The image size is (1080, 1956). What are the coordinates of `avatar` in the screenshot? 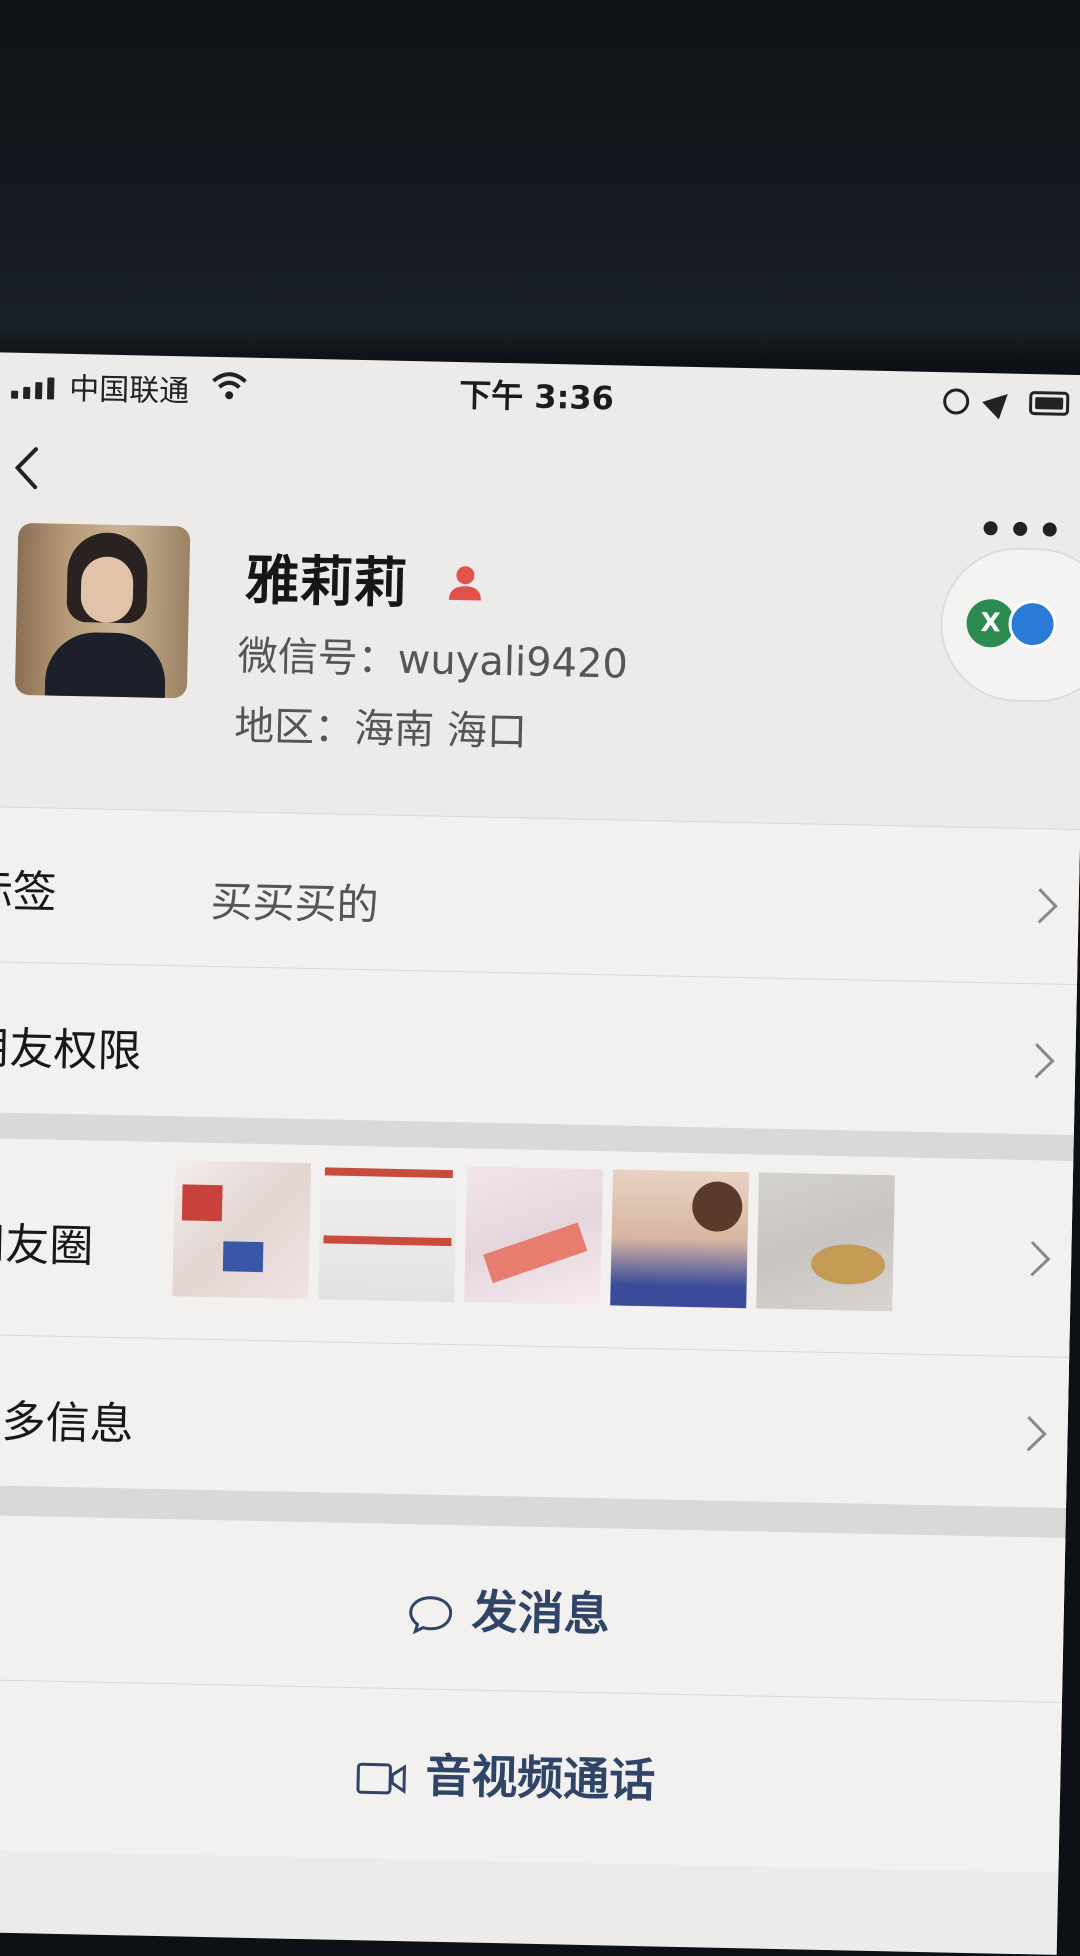 It's located at (102, 610).